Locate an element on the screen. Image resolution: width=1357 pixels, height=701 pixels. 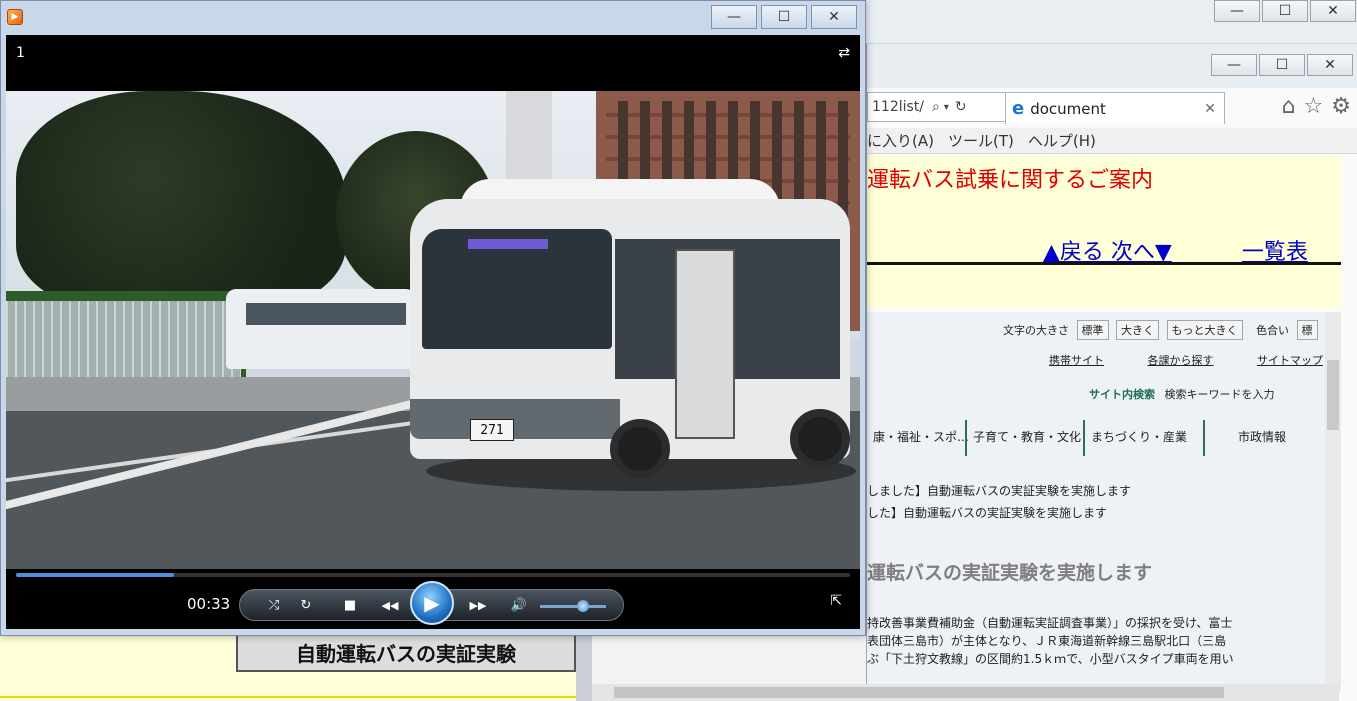
page-heading: 運転バス試乗に関するご案内 is located at coordinates (1010, 180).